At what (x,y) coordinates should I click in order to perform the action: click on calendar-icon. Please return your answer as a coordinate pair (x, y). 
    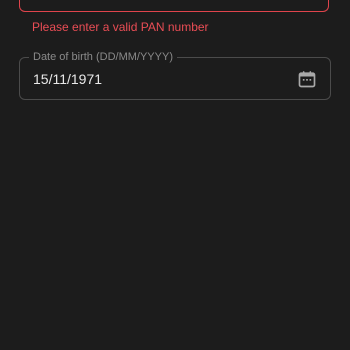
    Looking at the image, I should click on (307, 79).